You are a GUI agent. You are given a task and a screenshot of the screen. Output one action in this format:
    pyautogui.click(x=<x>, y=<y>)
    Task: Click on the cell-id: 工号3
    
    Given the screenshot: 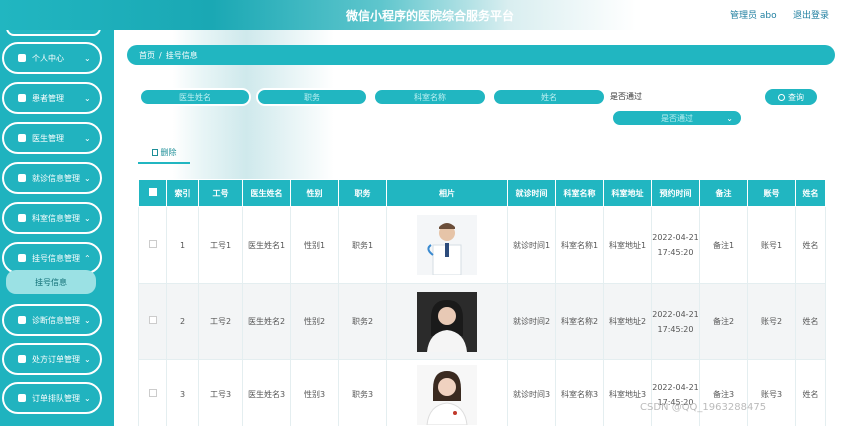 What is the action you would take?
    pyautogui.click(x=220, y=392)
    